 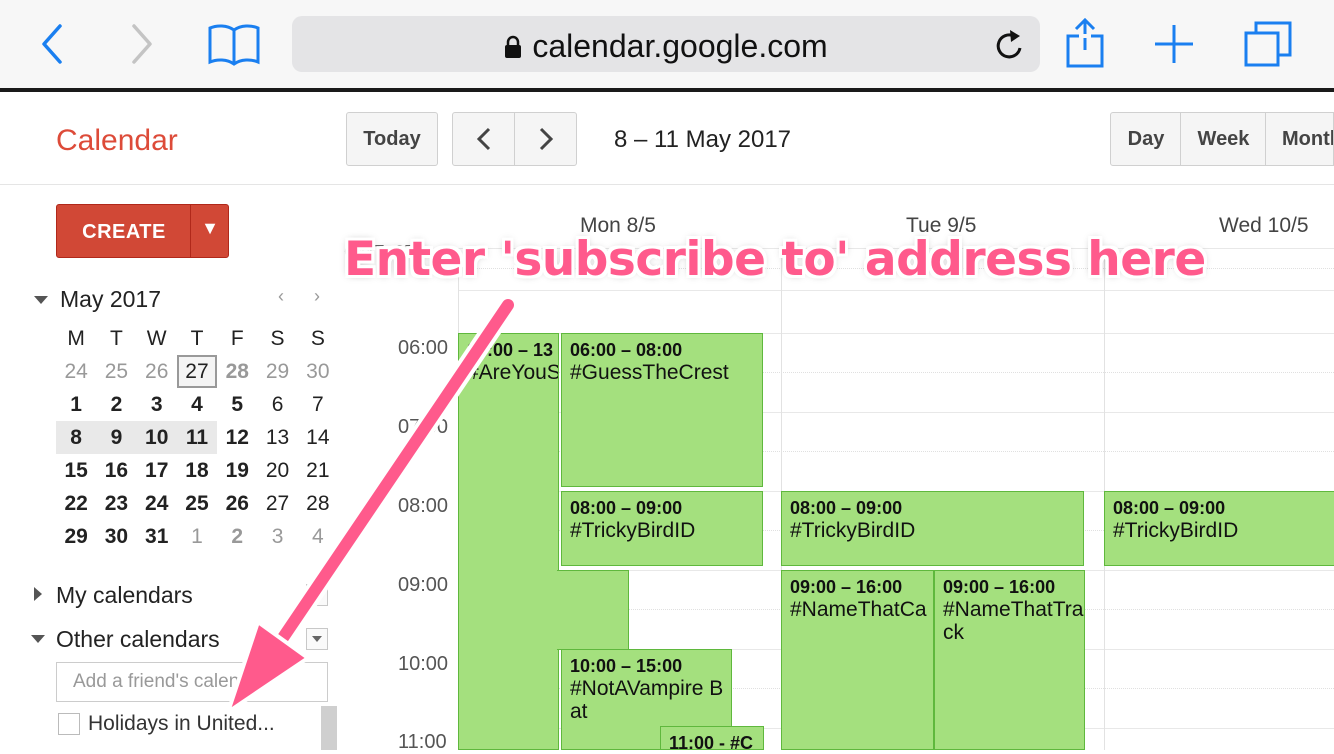 What do you see at coordinates (124, 232) in the screenshot?
I see `create-label: CREATE` at bounding box center [124, 232].